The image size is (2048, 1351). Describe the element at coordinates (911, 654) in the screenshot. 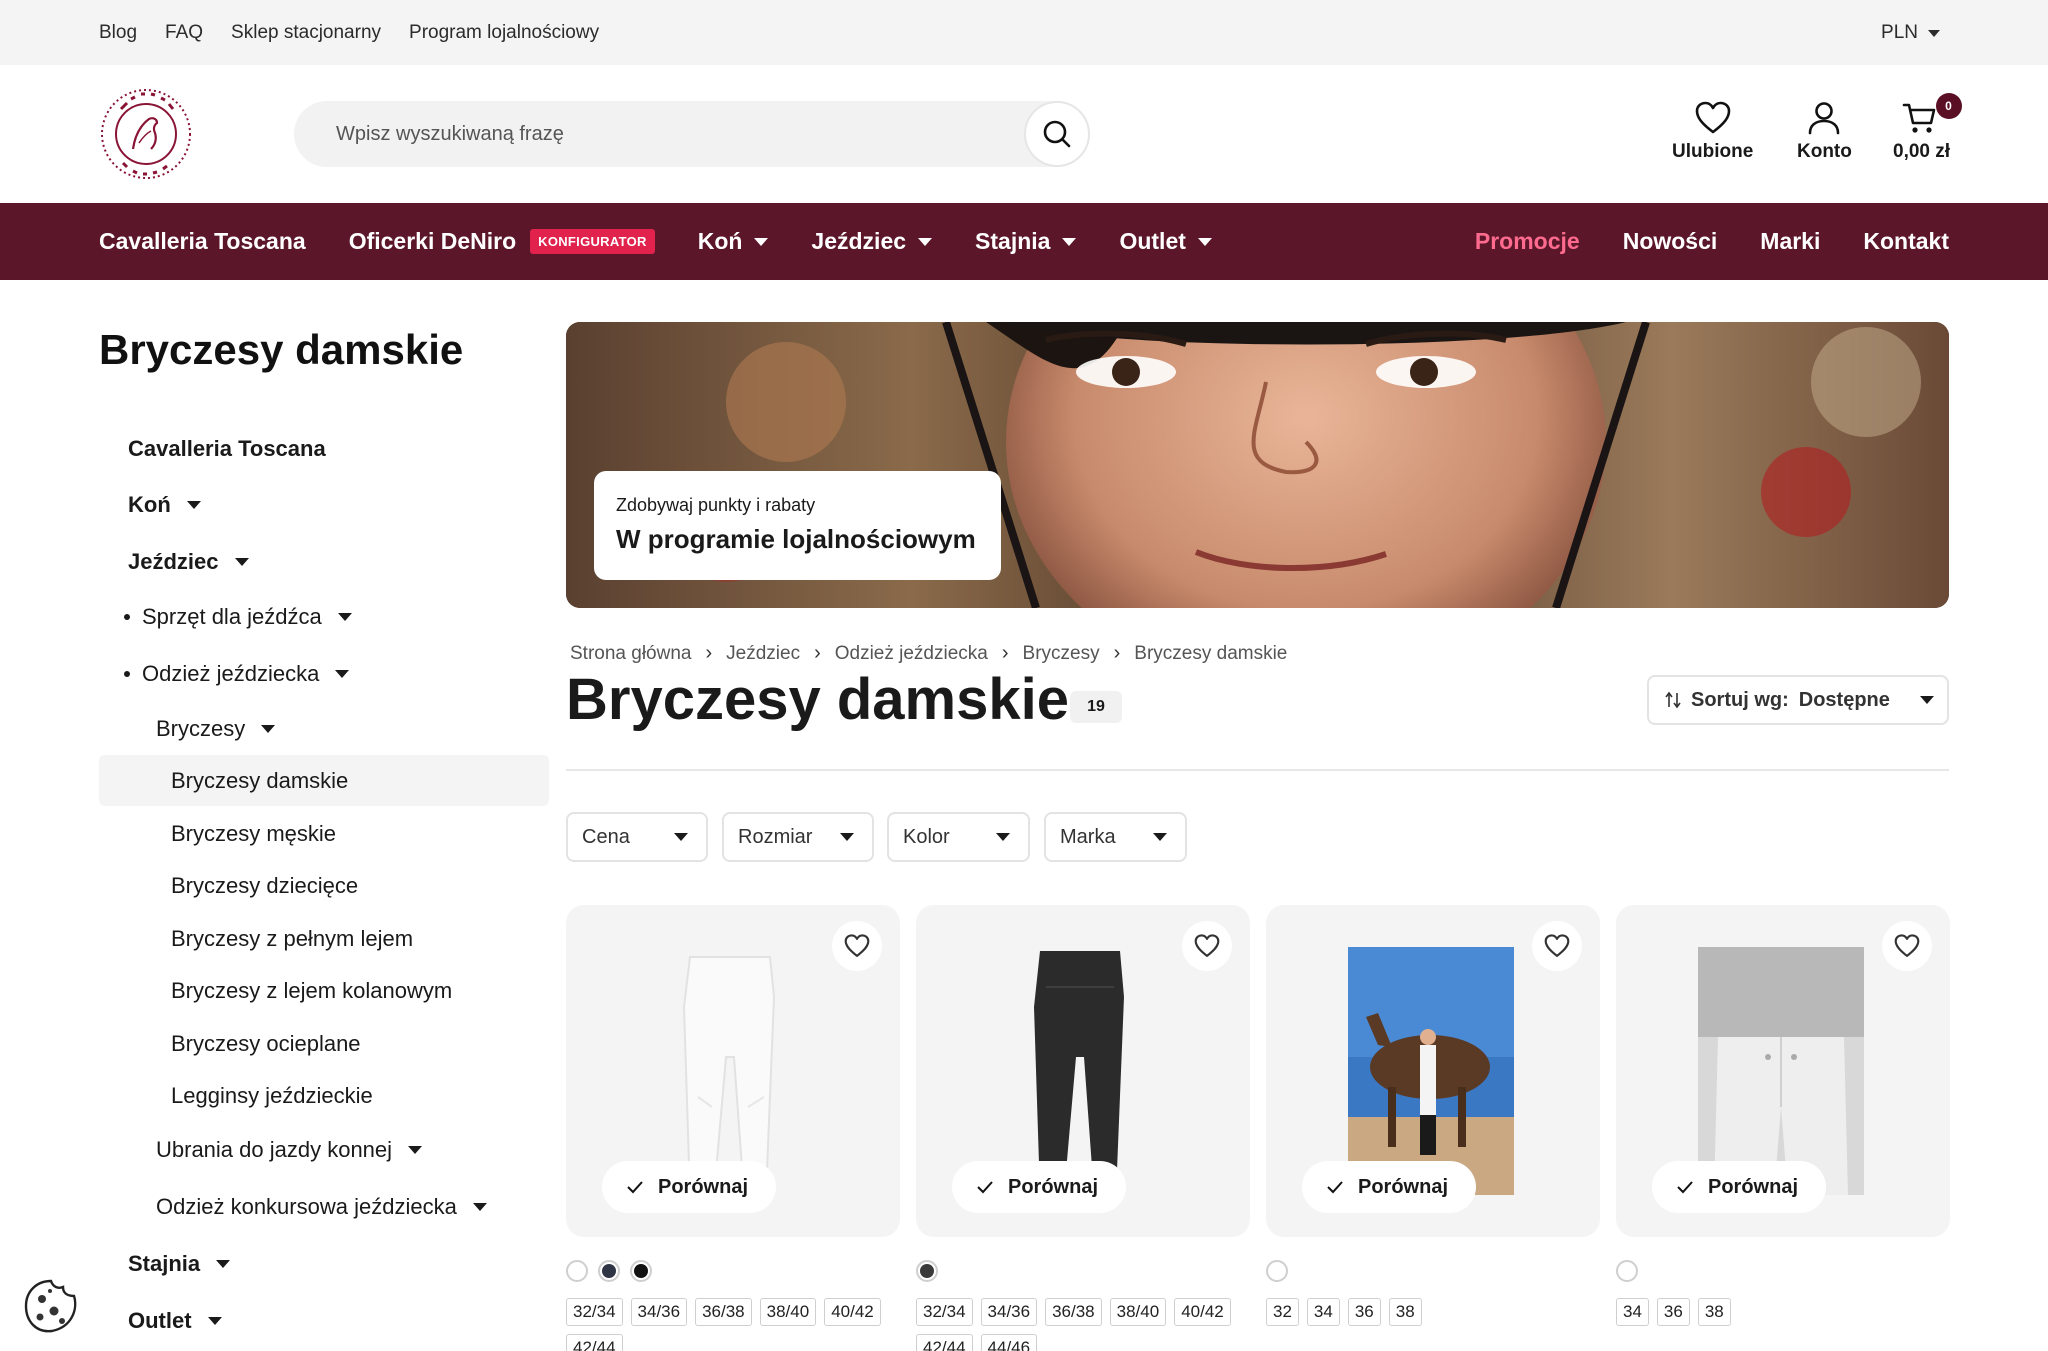

I see `breadcrumb-item: Odzież jeździecka` at that location.